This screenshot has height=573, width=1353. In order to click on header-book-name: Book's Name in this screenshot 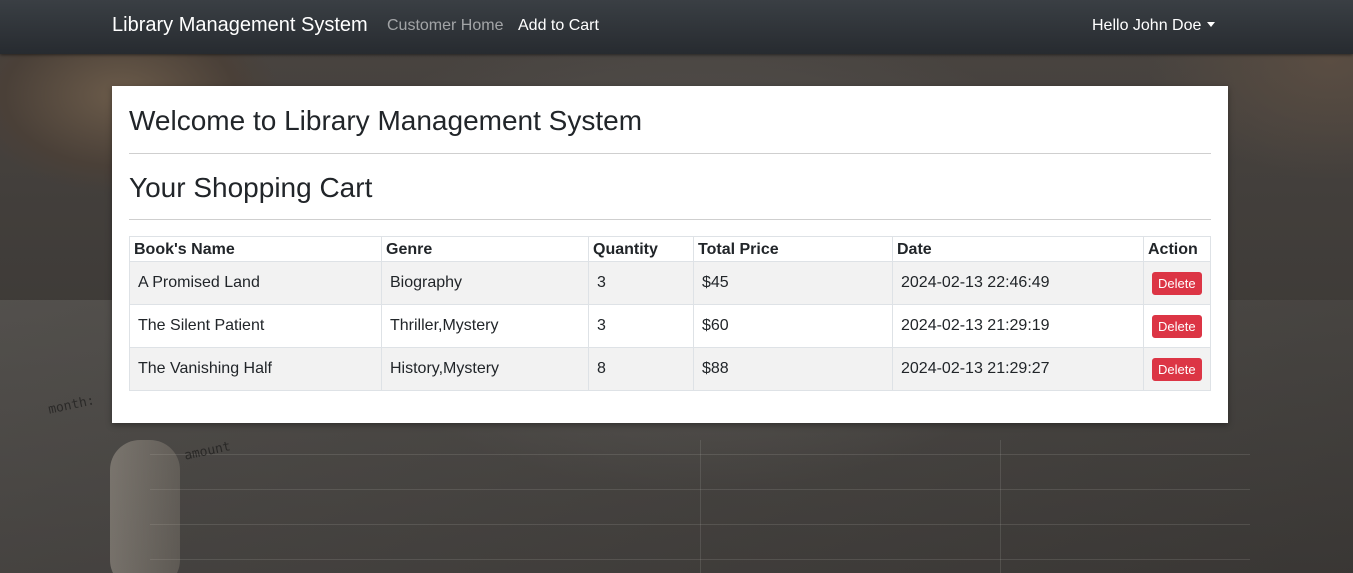, I will do `click(255, 249)`.